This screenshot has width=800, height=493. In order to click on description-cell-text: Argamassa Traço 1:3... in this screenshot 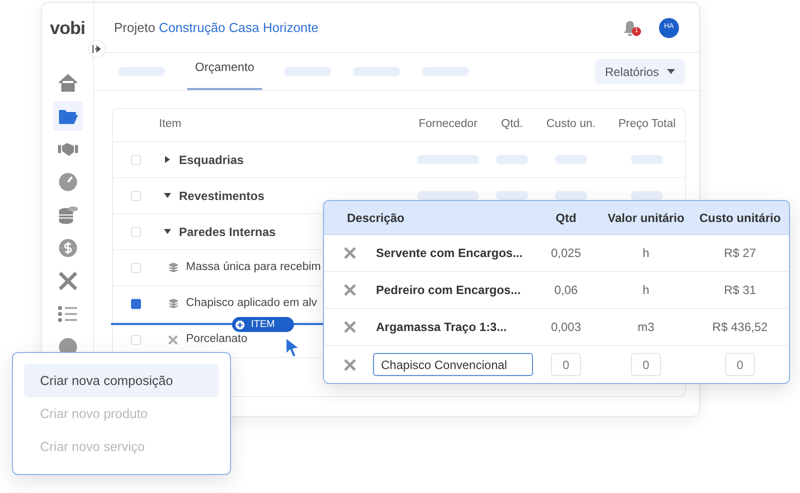, I will do `click(442, 327)`.